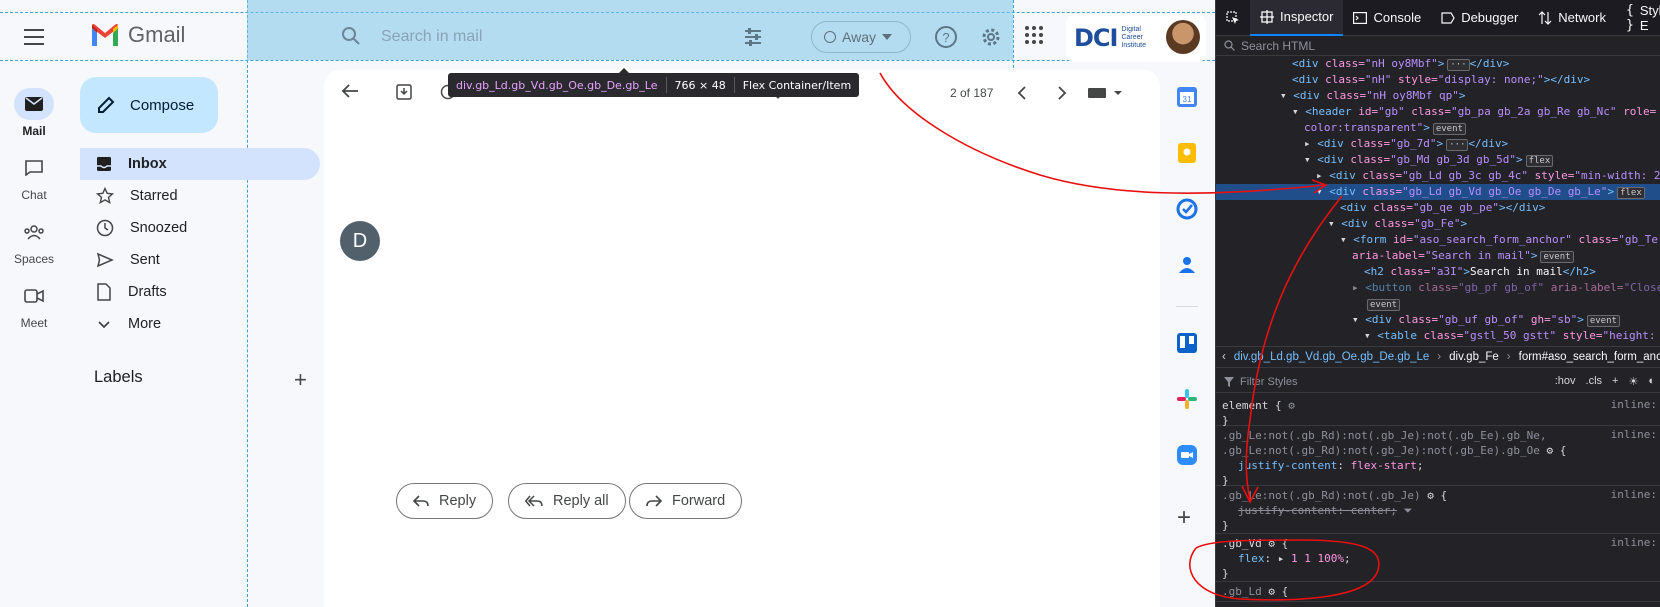  What do you see at coordinates (1438, 208) in the screenshot?
I see `tree-node: <div class="gb_qe gb_pe"></div>` at bounding box center [1438, 208].